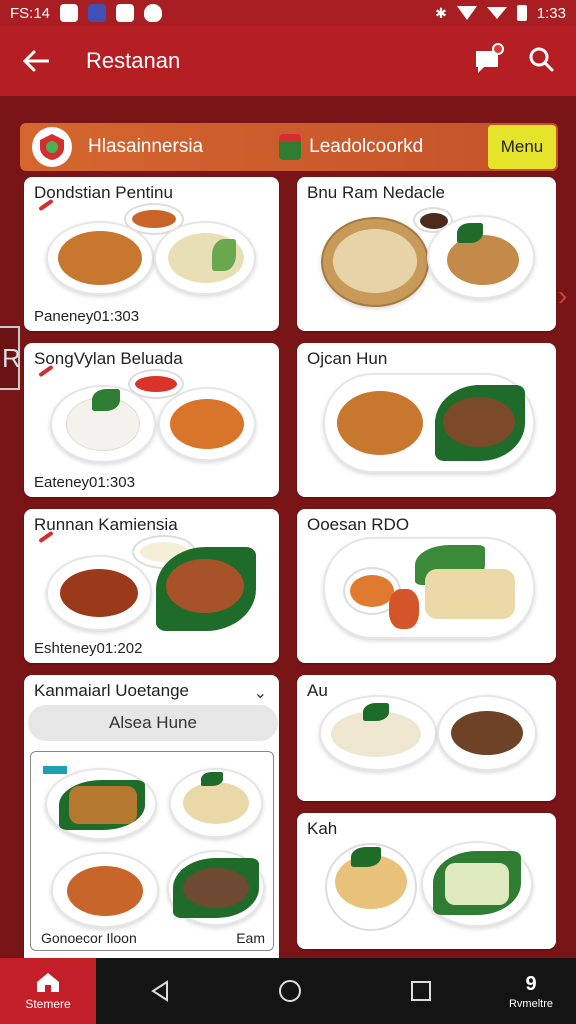 The height and width of the screenshot is (1024, 576). I want to click on home-tab-label: Stemere, so click(48, 1004).